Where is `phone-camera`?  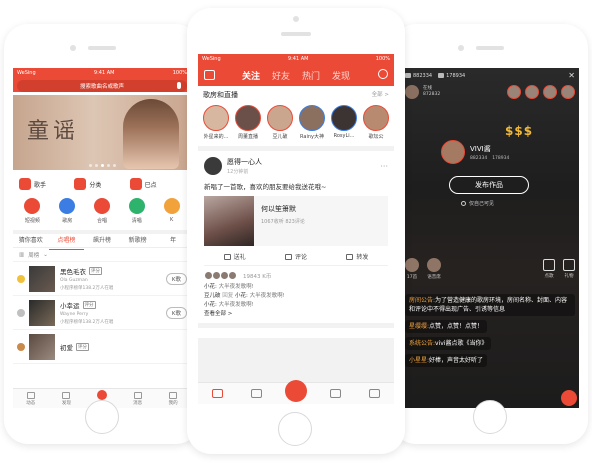 phone-camera is located at coordinates (461, 48).